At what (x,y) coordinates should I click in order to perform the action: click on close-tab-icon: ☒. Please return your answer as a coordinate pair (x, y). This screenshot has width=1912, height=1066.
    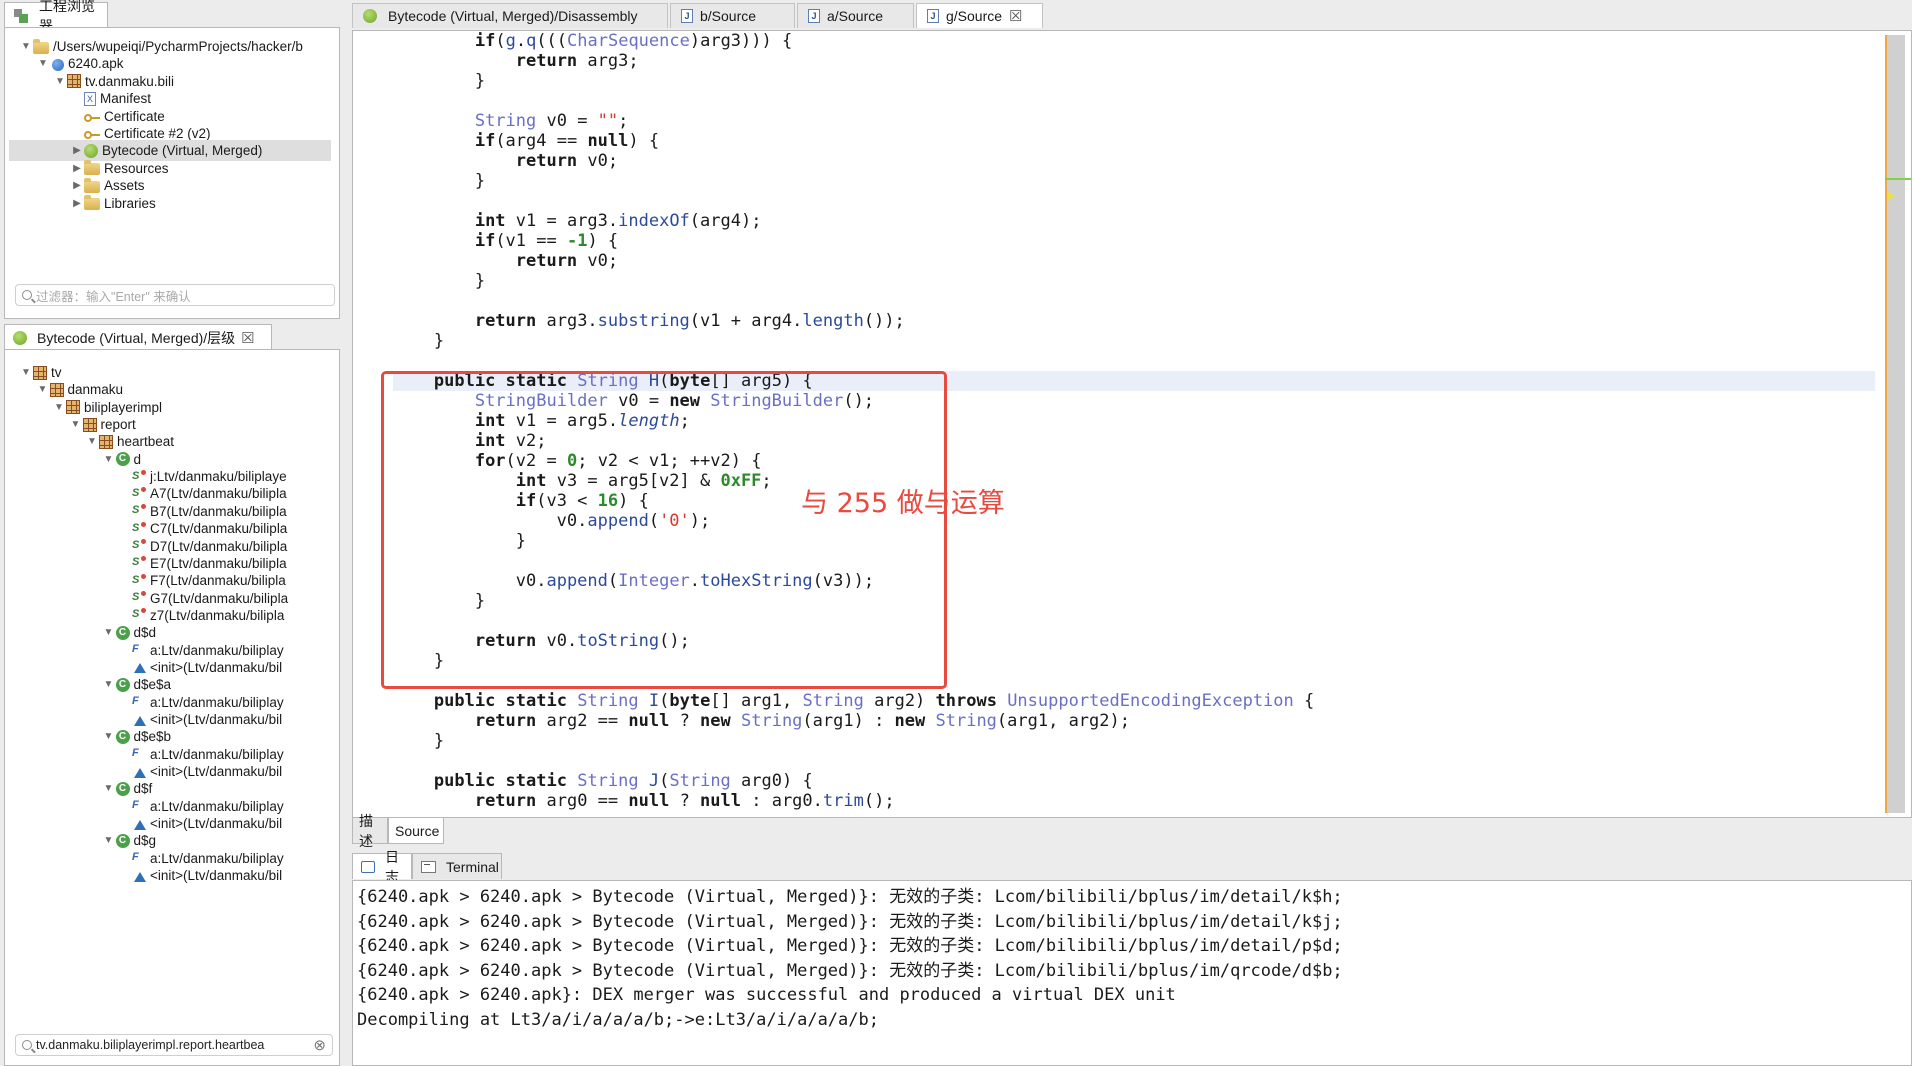
    Looking at the image, I should click on (1015, 16).